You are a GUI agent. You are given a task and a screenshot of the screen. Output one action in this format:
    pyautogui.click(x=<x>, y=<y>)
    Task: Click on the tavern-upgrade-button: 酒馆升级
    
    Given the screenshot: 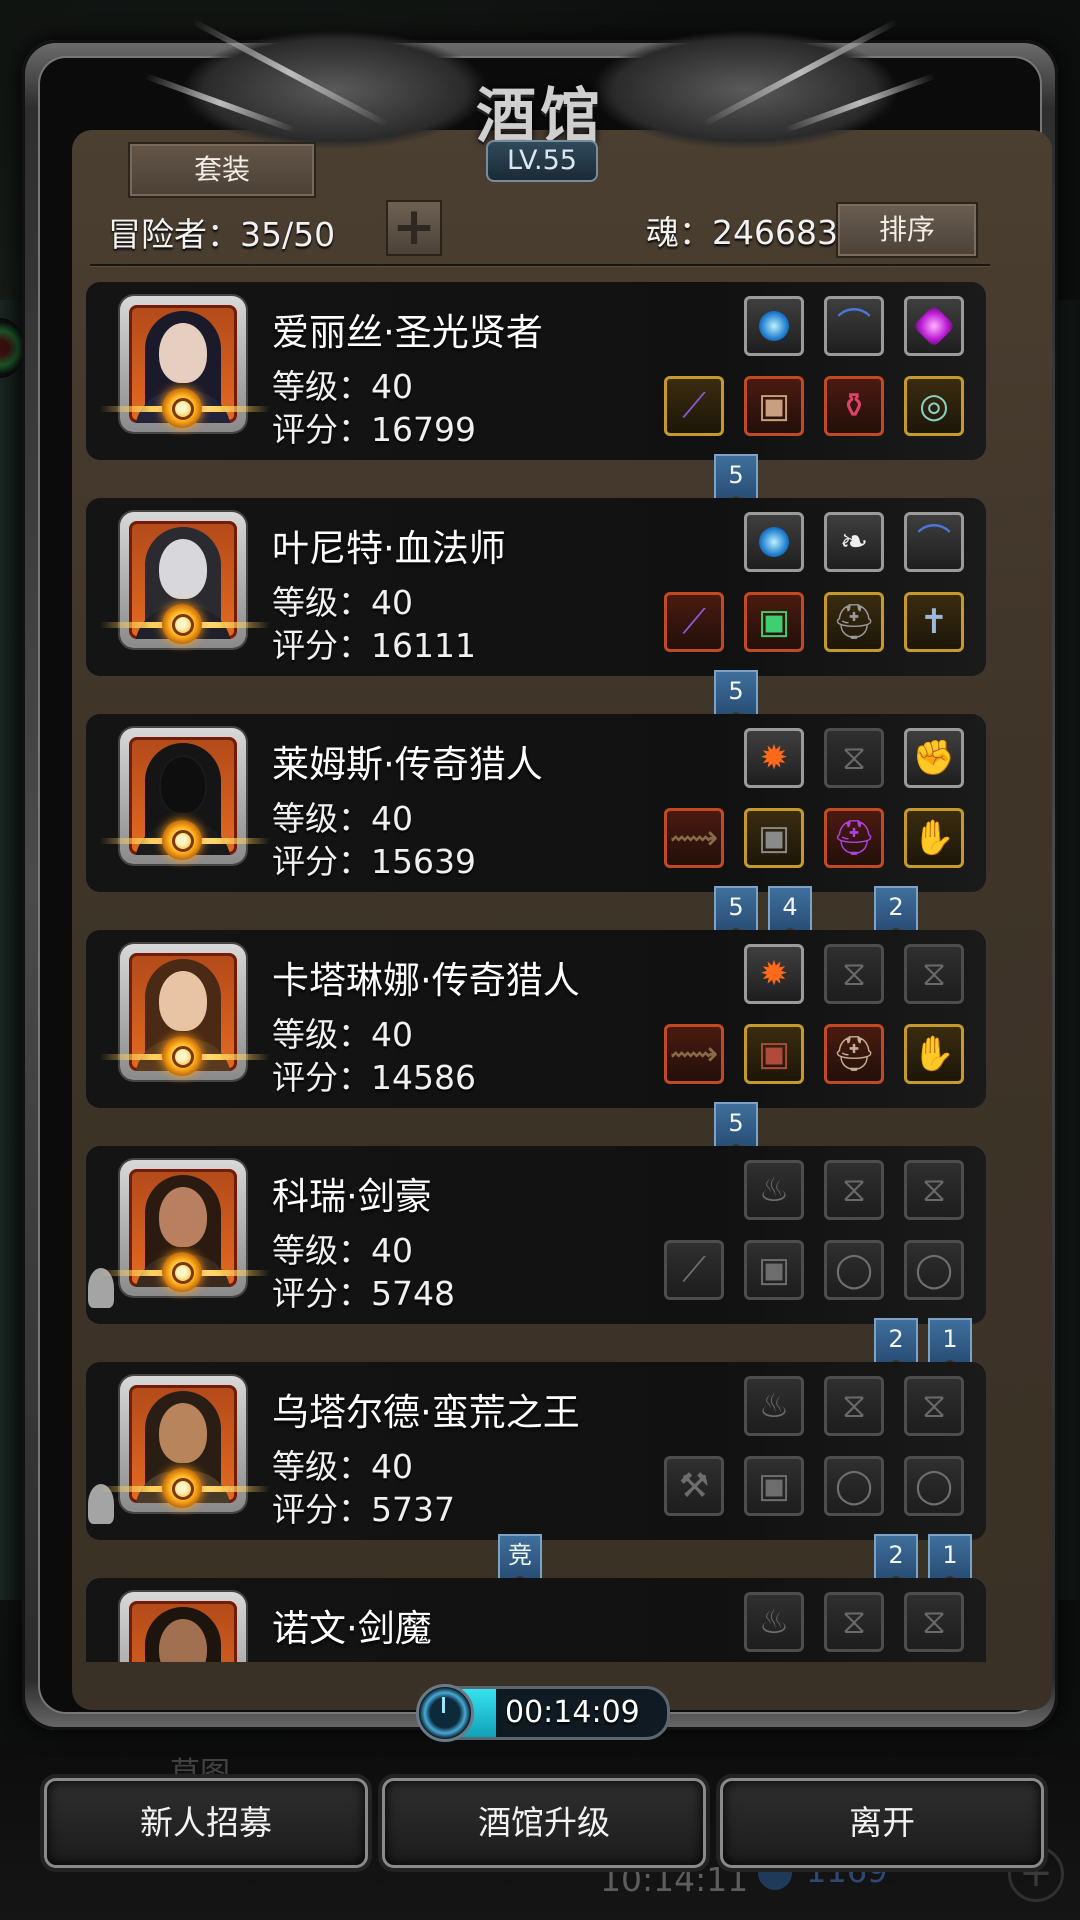 What is the action you would take?
    pyautogui.click(x=544, y=1823)
    